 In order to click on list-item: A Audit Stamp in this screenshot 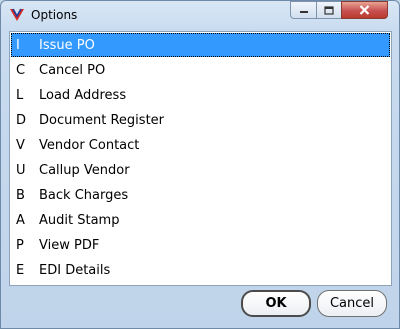, I will do `click(200, 220)`.